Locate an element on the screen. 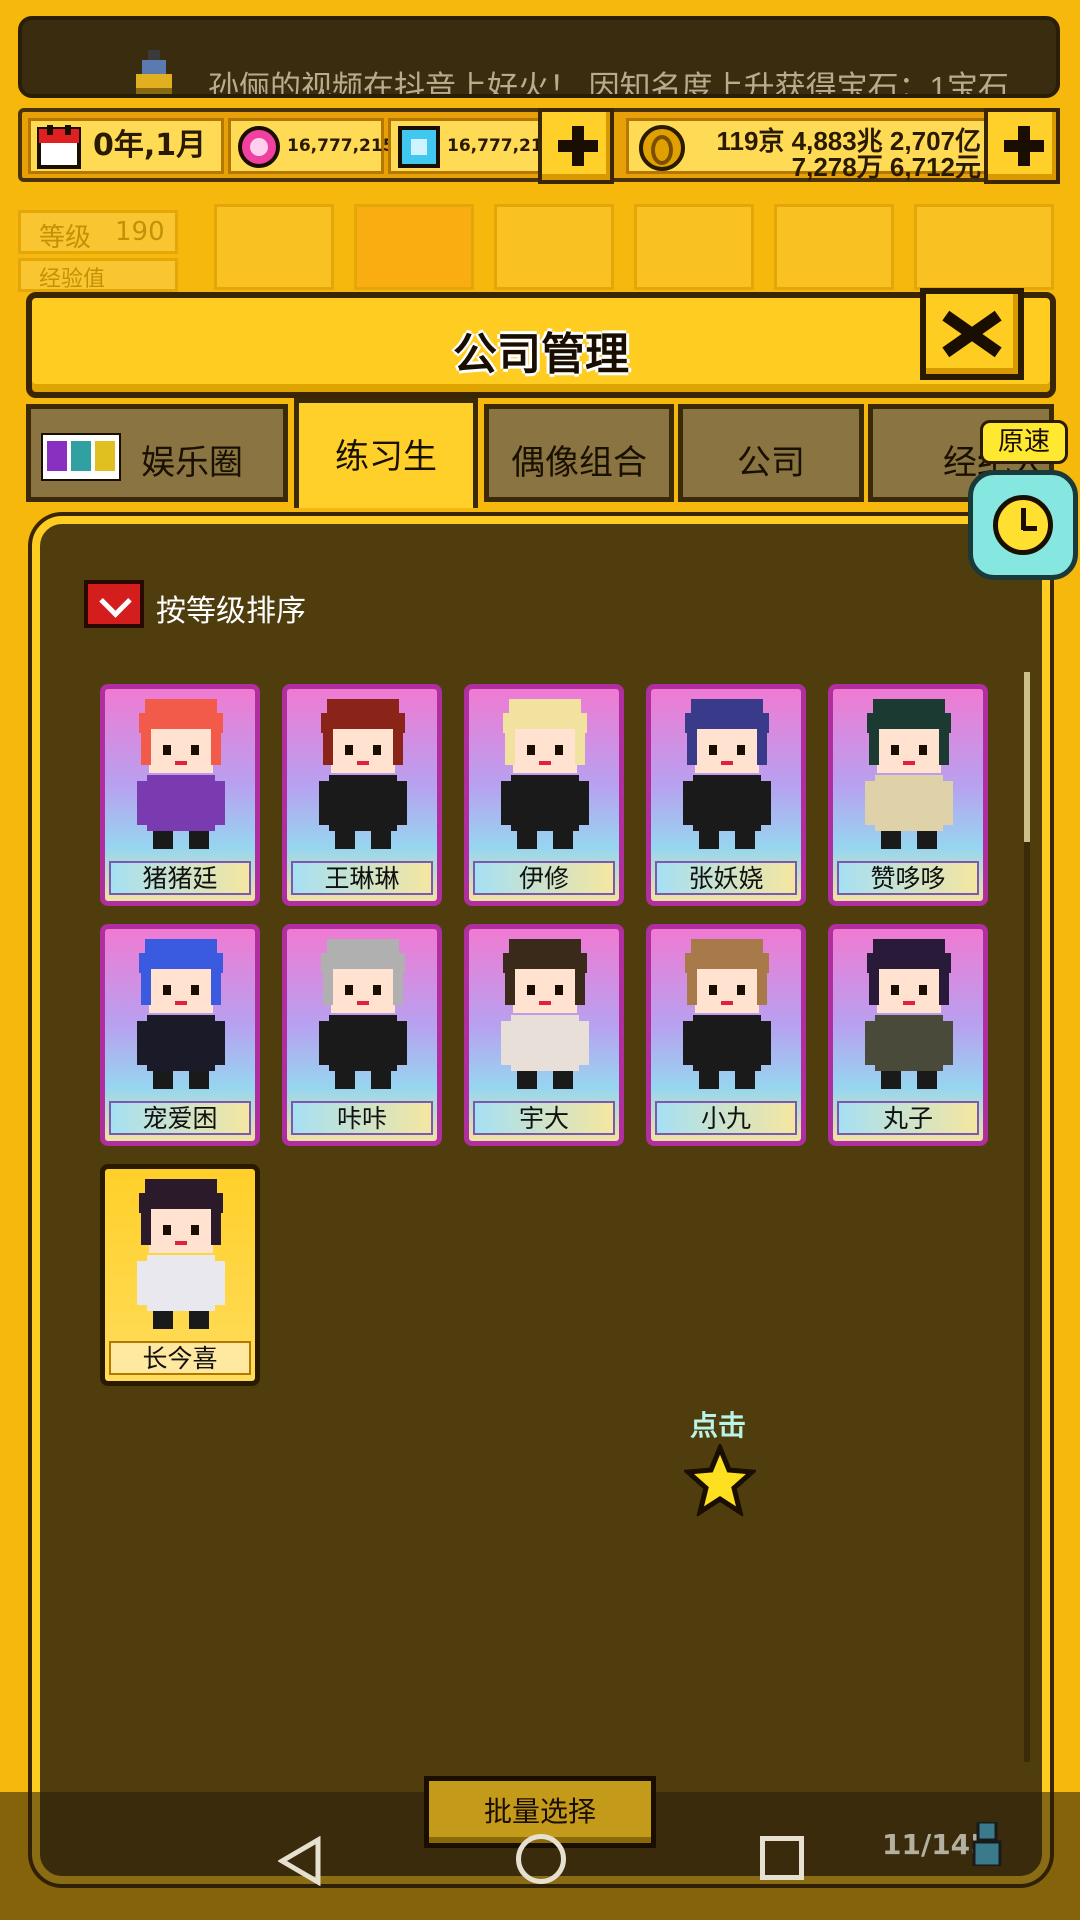  exp-box: 经验值 is located at coordinates (98, 275).